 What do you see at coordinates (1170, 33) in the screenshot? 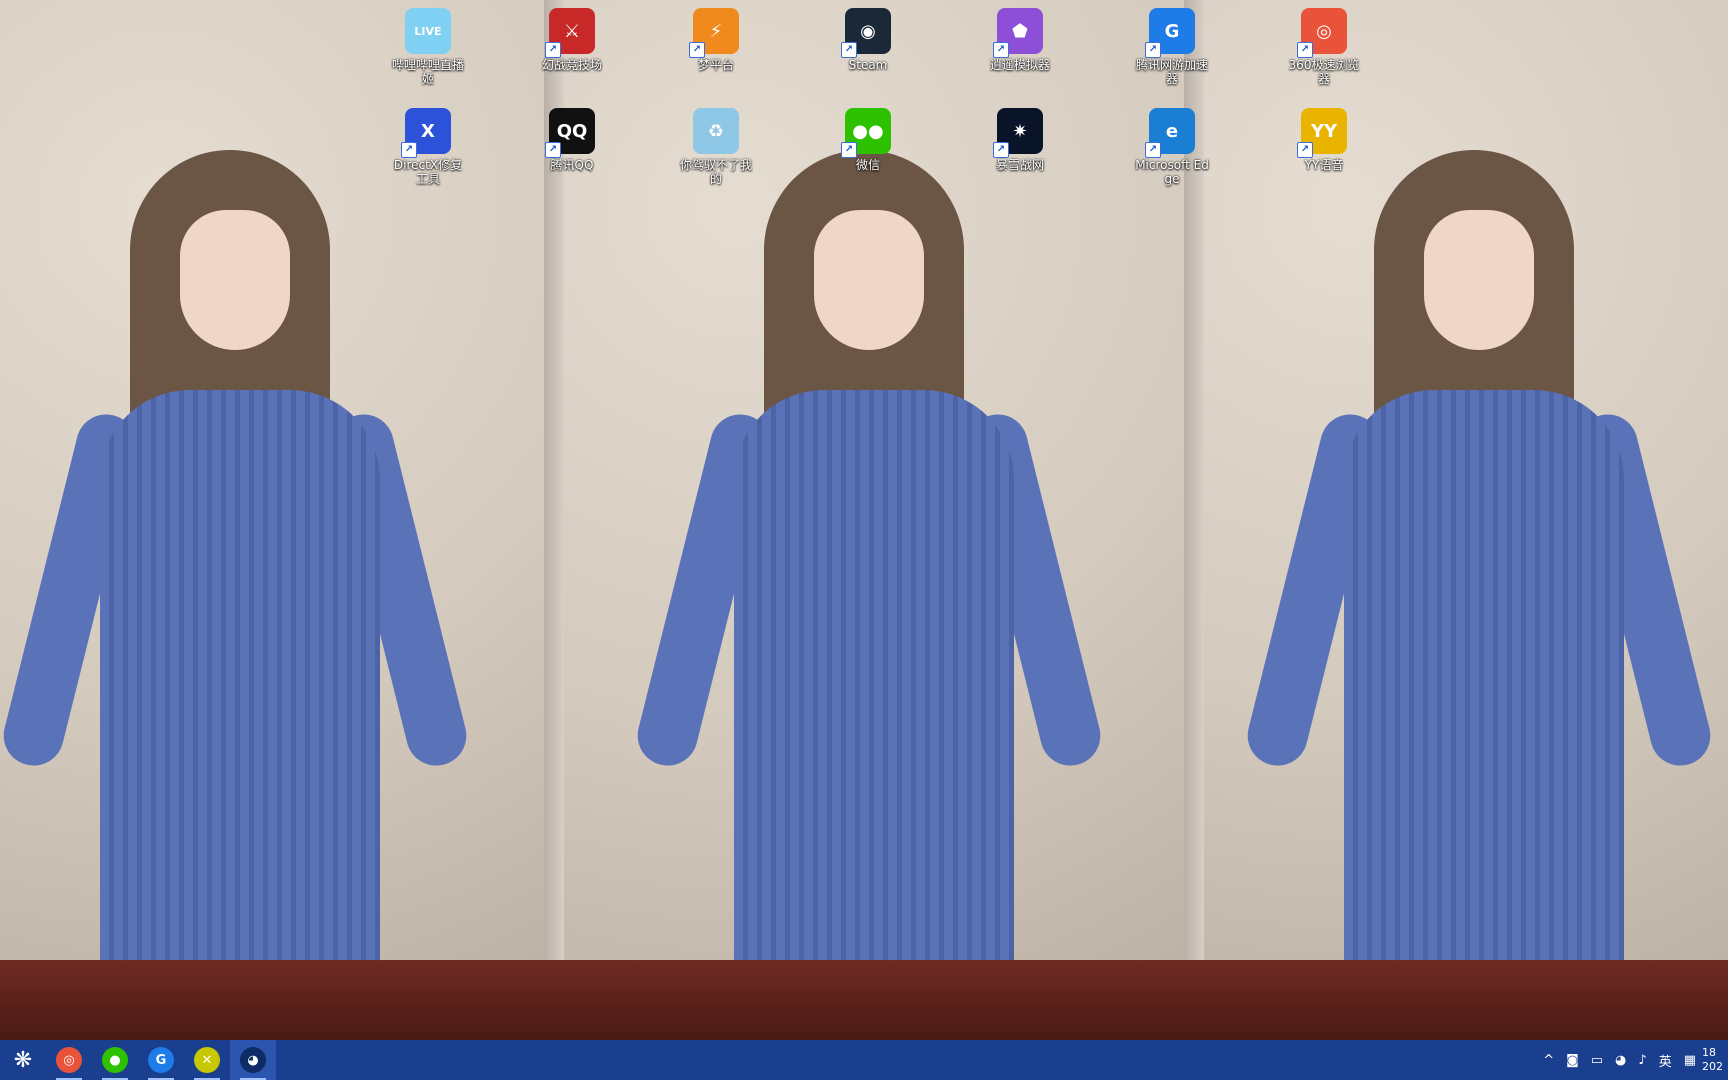
I see `tencent-accelerator-icon: G ↗` at bounding box center [1170, 33].